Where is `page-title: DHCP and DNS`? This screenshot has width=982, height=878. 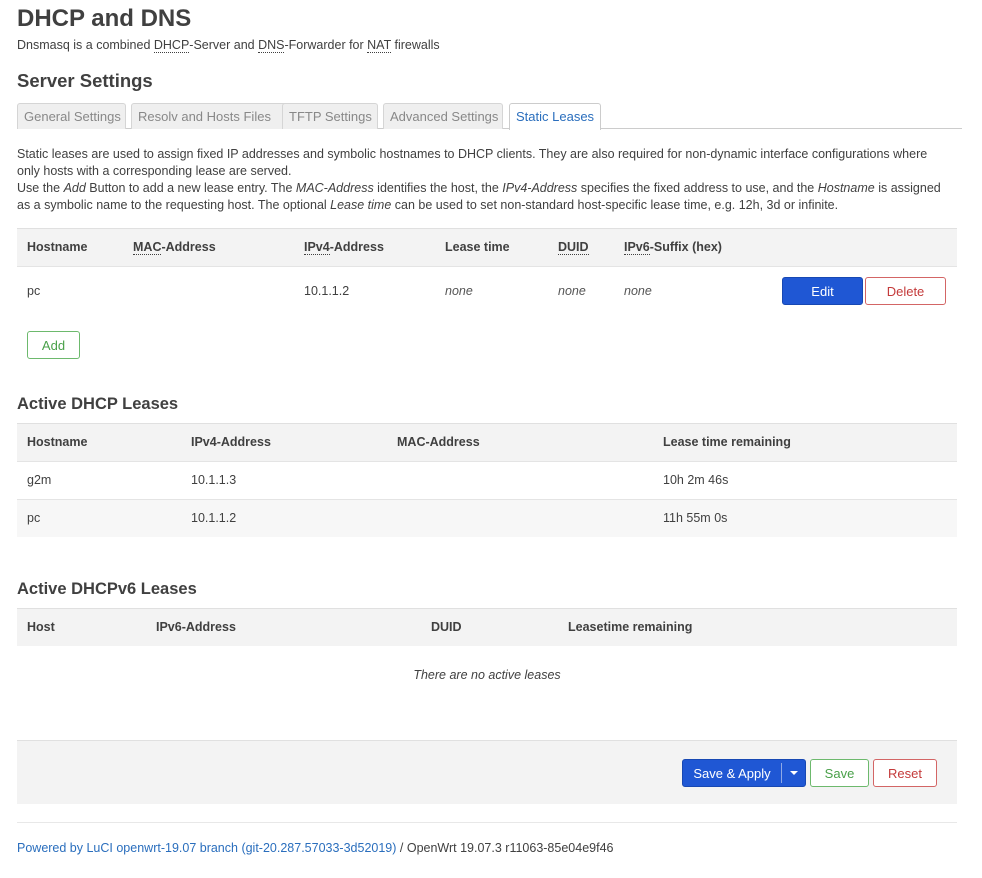 page-title: DHCP and DNS is located at coordinates (104, 18).